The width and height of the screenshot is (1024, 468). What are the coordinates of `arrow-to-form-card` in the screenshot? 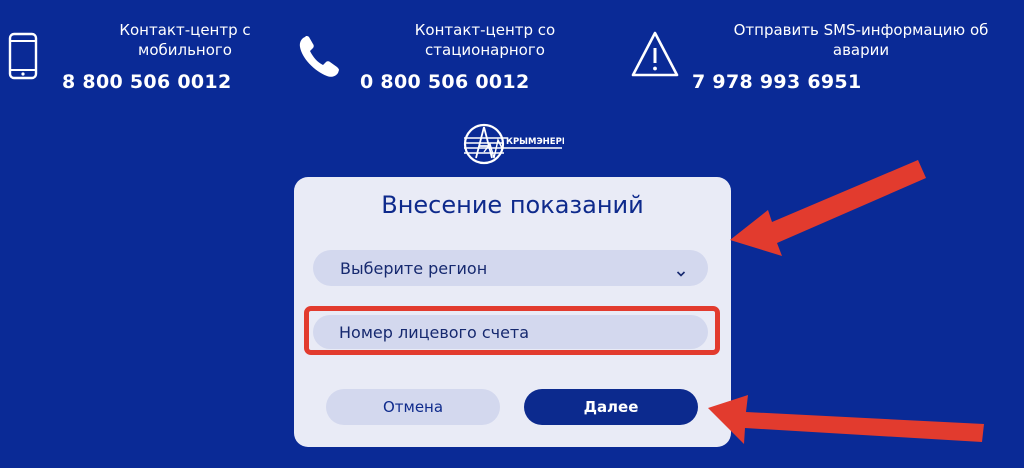 It's located at (828, 208).